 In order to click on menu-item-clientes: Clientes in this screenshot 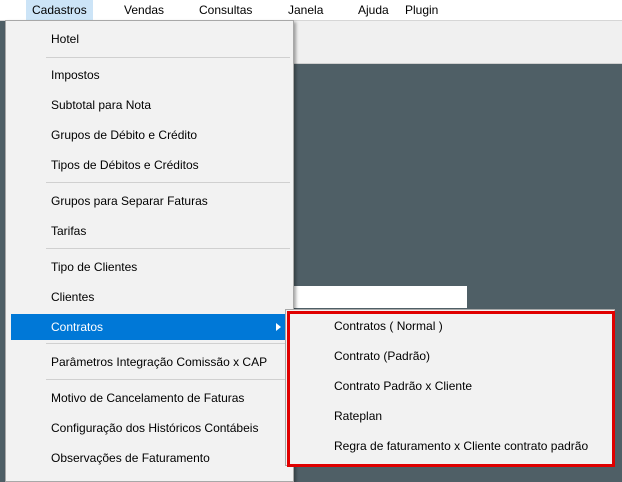, I will do `click(149, 297)`.